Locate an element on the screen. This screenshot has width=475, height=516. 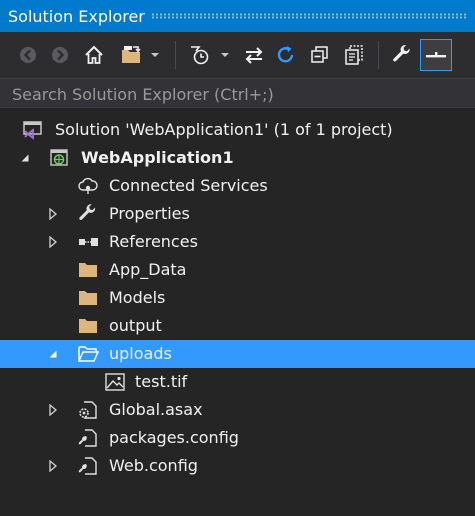
forward-button is located at coordinates (60, 55).